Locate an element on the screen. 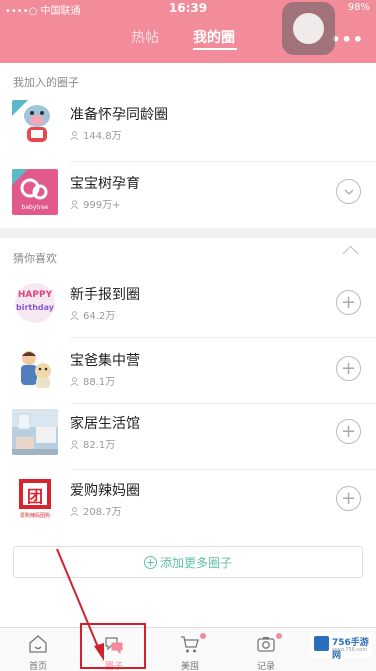 This screenshot has height=671, width=376. circle-name: 宝爸集中营 is located at coordinates (105, 361).